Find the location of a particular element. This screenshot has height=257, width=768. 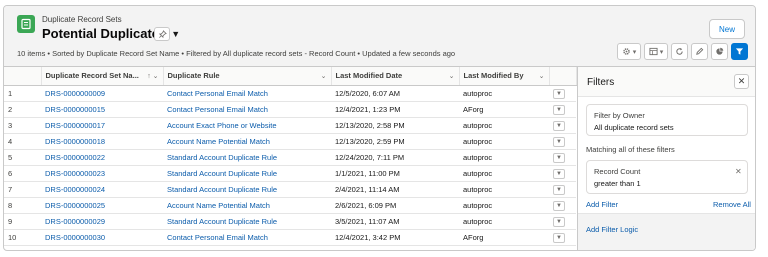

column-header-name: Duplicate Record Set Na... ↑ ⌄ is located at coordinates (102, 76).